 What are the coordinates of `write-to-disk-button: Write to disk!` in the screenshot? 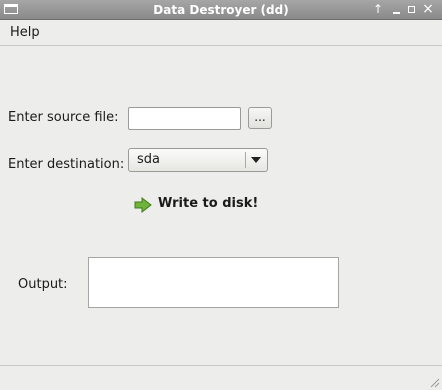 It's located at (197, 205).